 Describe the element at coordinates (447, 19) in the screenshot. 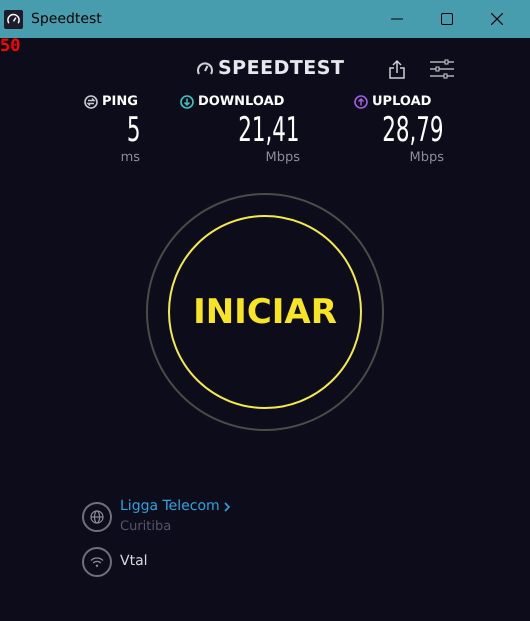

I see `maximize-icon` at that location.